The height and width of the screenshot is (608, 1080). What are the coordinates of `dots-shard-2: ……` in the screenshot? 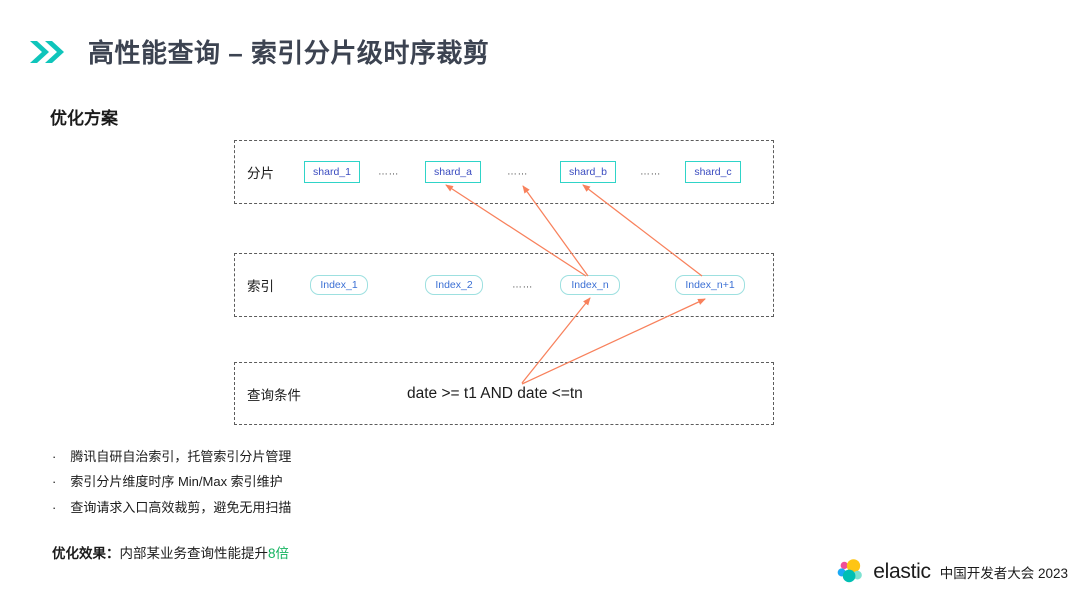 It's located at (517, 172).